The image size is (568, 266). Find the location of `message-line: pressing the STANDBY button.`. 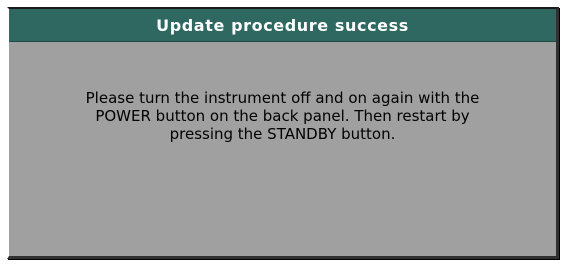

message-line: pressing the STANDBY button. is located at coordinates (282, 134).